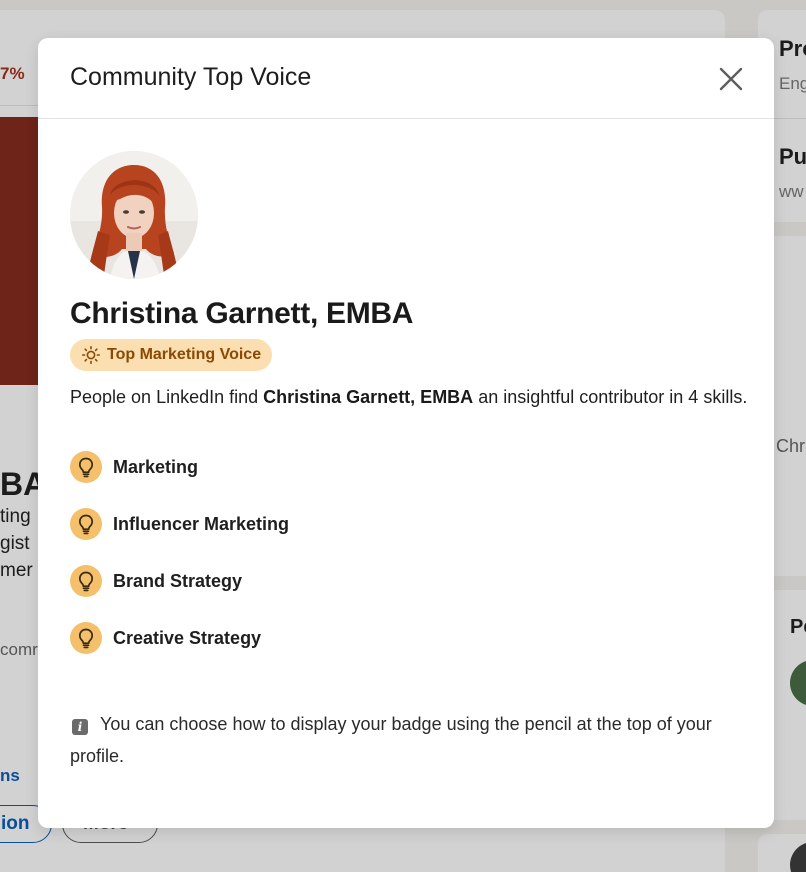 The height and width of the screenshot is (872, 806). I want to click on side-text: Chr, so click(791, 446).